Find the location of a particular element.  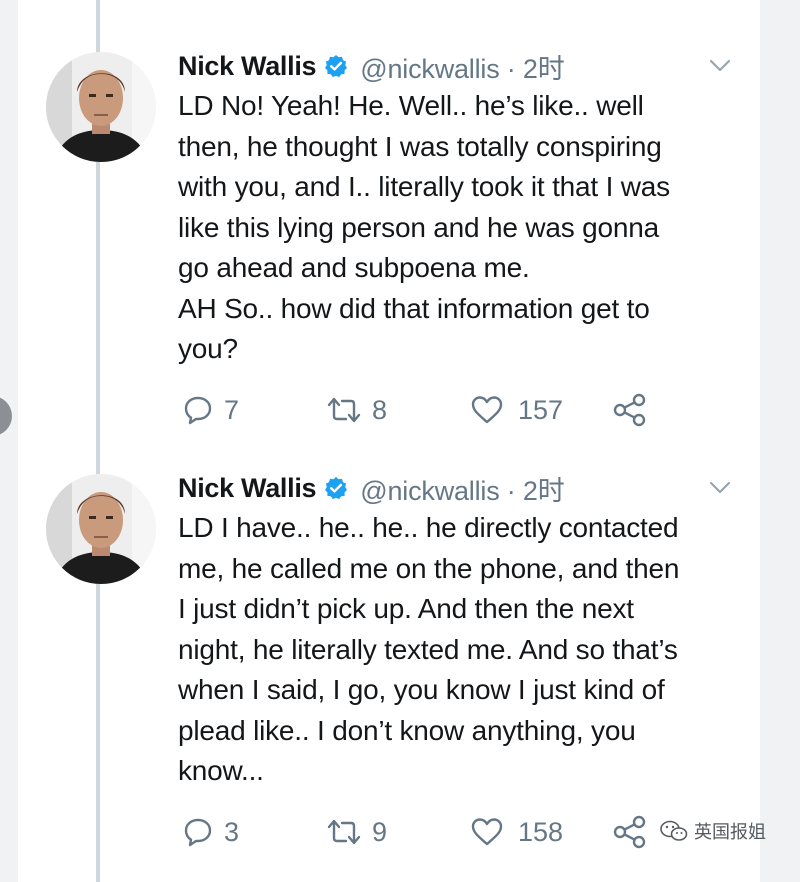

tweet-text-line: I just didn’t pick up. And then the next is located at coordinates (406, 608).